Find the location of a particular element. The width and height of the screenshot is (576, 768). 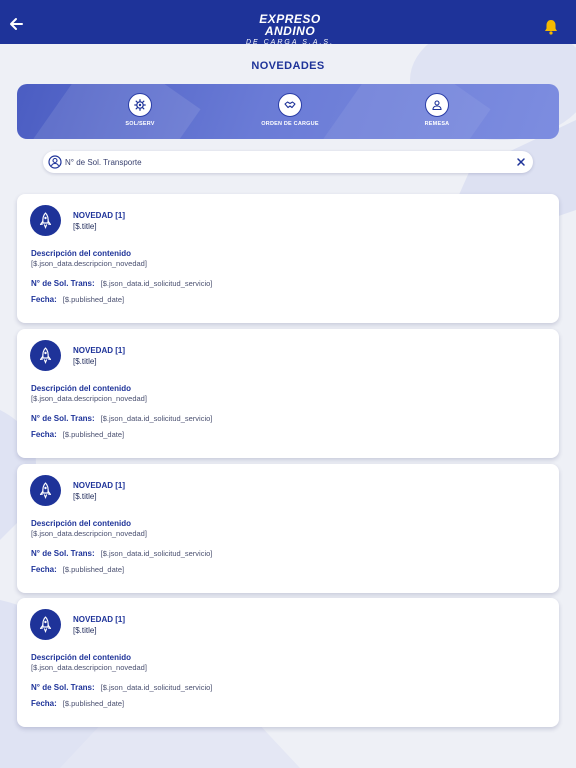

search-bar is located at coordinates (288, 162).